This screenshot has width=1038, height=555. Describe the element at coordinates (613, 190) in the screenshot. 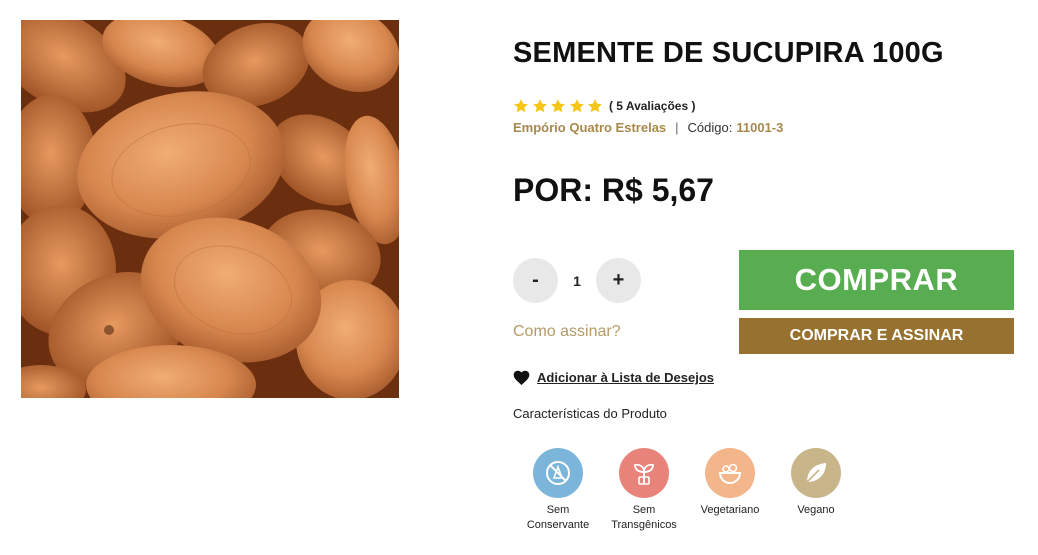

I see `price: POR: R$ 5,67` at that location.